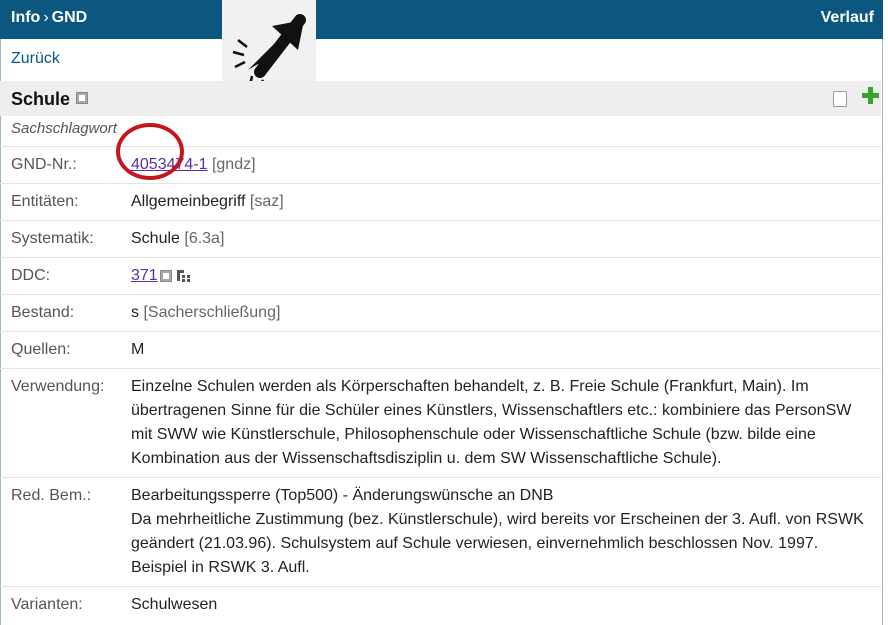 The width and height of the screenshot is (888, 625). What do you see at coordinates (440, 312) in the screenshot?
I see `row-bestand: Bestand: s [Sacherschließung]` at bounding box center [440, 312].